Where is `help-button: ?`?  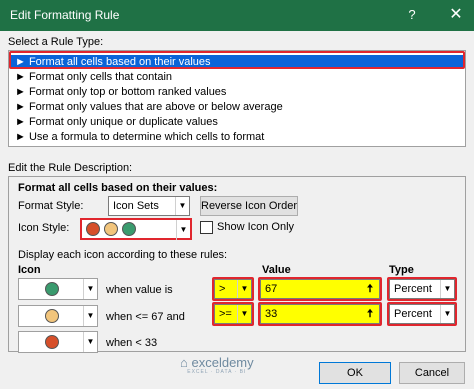 help-button: ? is located at coordinates (412, 15).